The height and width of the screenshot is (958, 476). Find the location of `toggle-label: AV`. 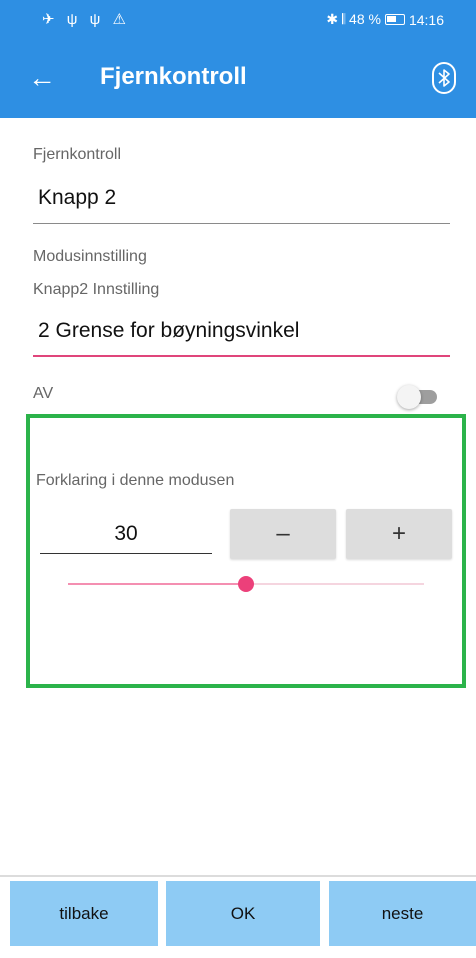

toggle-label: AV is located at coordinates (43, 393).